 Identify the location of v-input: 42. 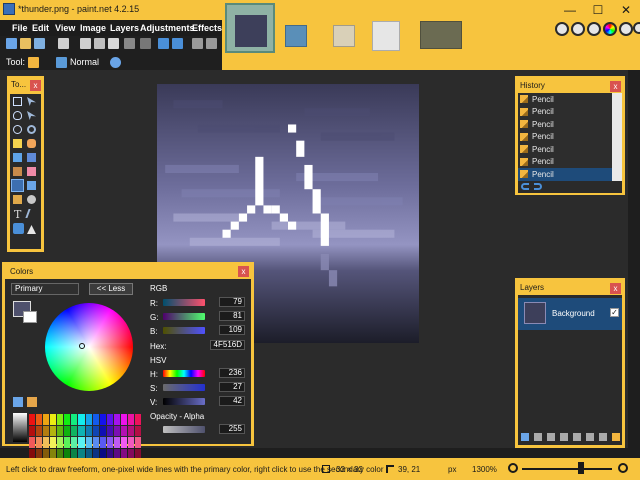
(232, 401).